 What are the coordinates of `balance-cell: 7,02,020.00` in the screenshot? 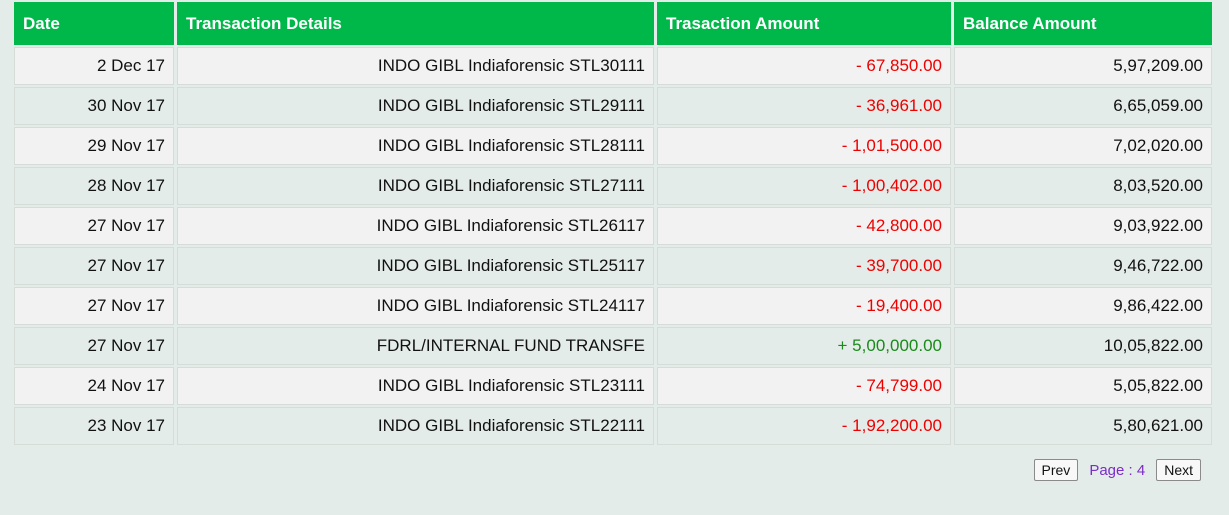 It's located at (1083, 146).